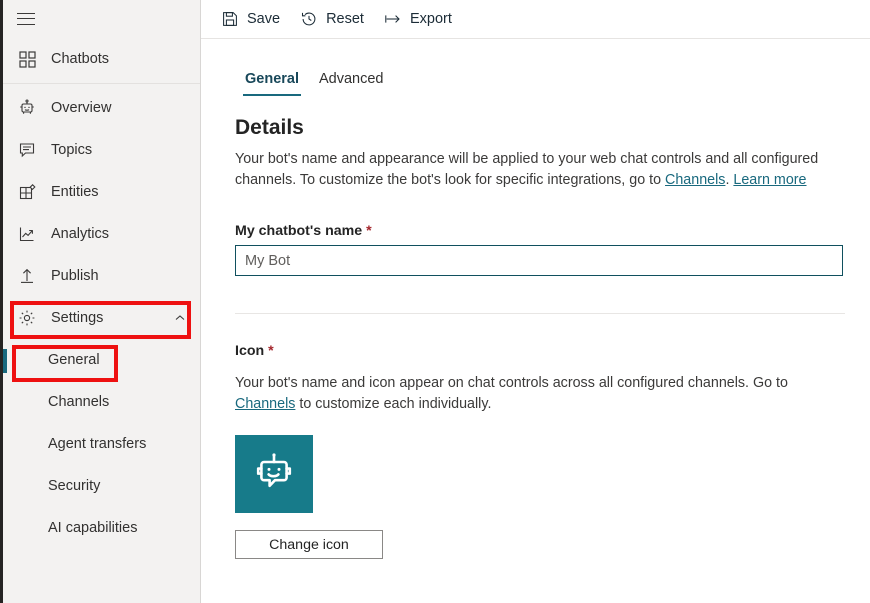 Image resolution: width=870 pixels, height=603 pixels. I want to click on chevron-up-icon, so click(180, 318).